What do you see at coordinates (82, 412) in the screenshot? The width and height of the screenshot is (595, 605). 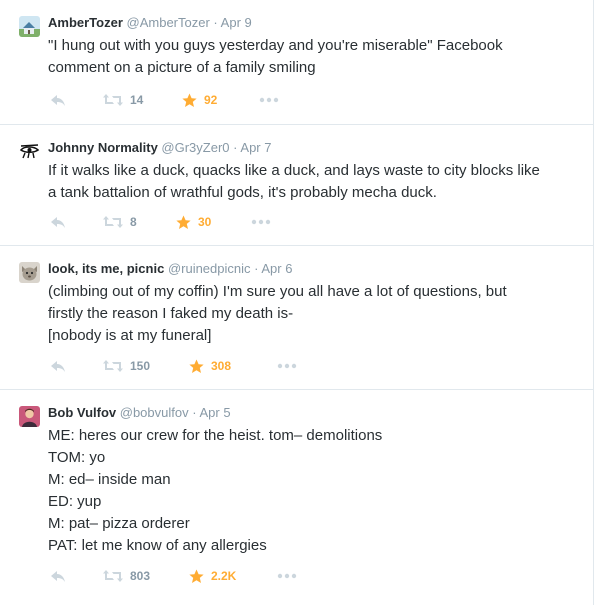 I see `author-name: Bob Vulfov` at bounding box center [82, 412].